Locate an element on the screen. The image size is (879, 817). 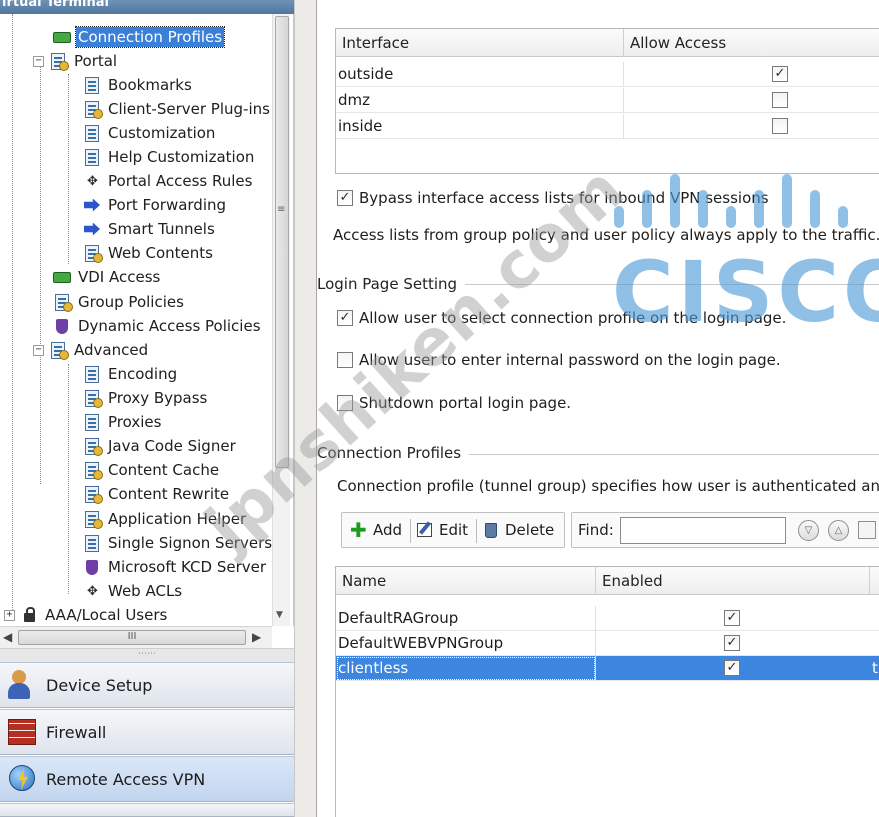
nav-remote-access-vpn: Remote Access VPN is located at coordinates (147, 779).